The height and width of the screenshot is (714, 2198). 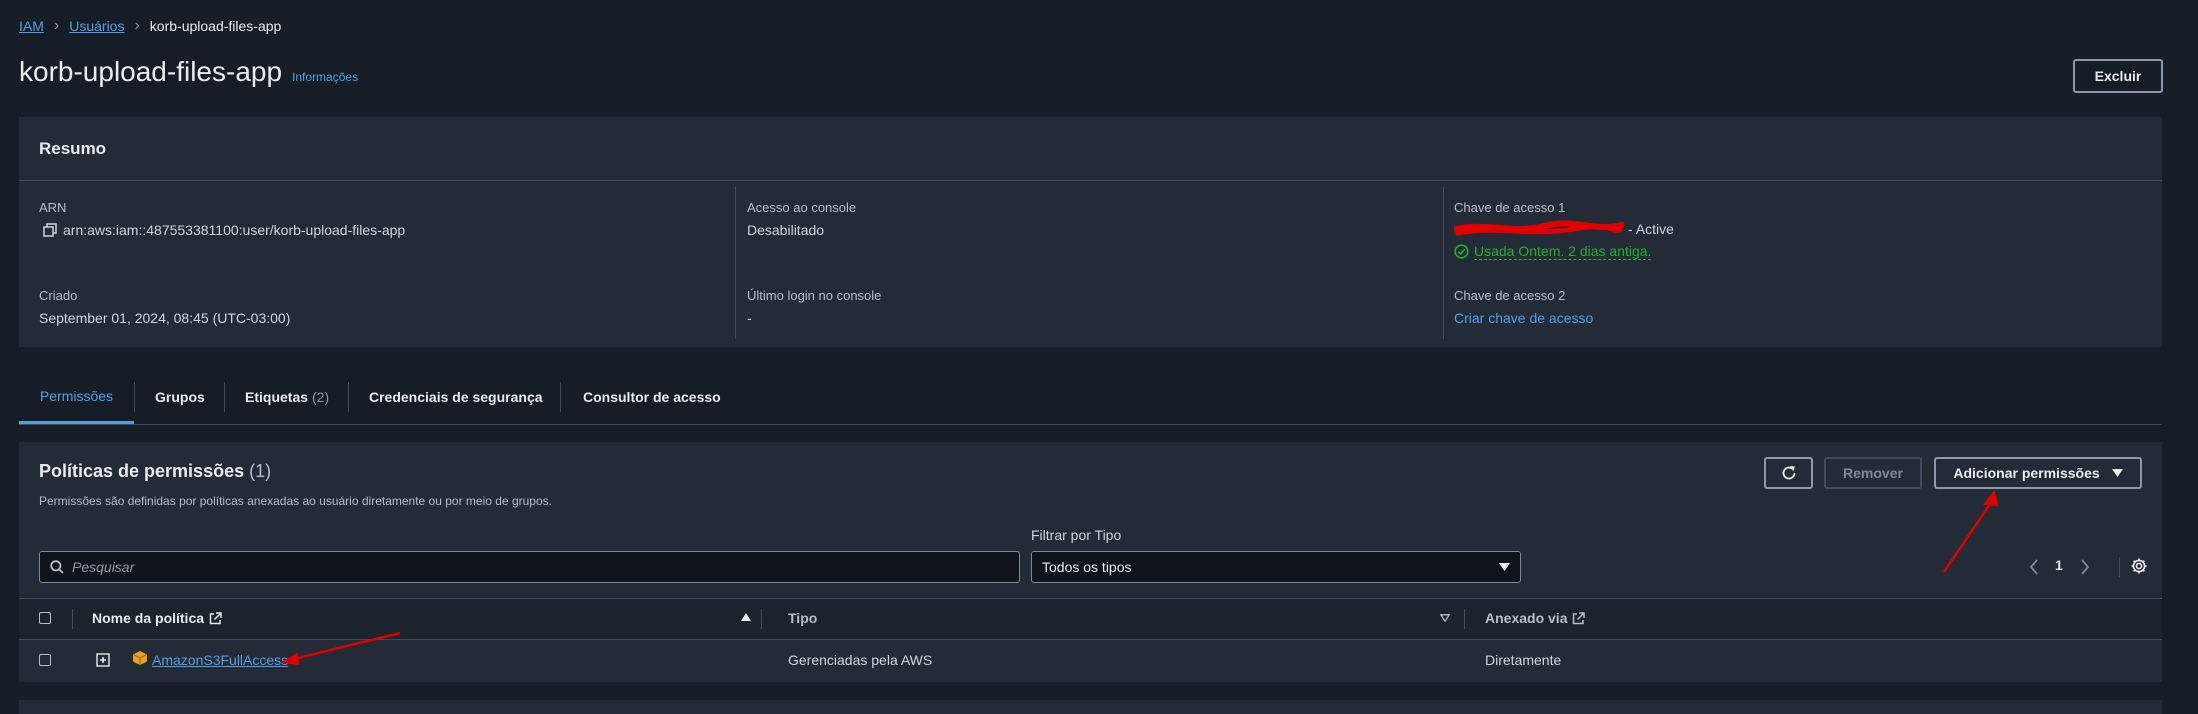 I want to click on annotation-arrow-add-permissions, so click(x=1970, y=531).